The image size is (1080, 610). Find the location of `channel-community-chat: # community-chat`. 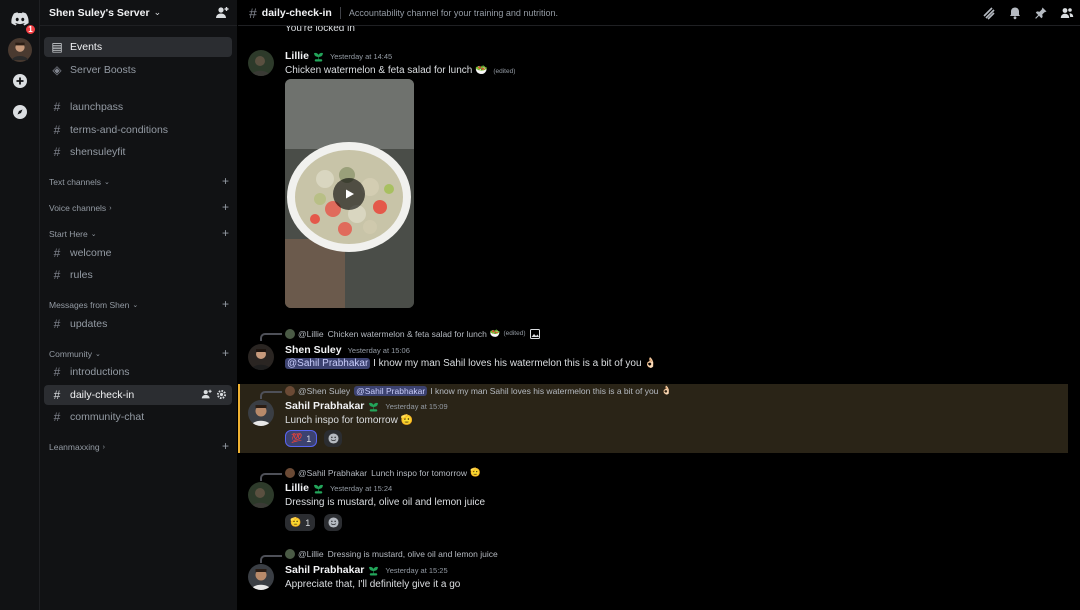

channel-community-chat: # community-chat is located at coordinates (138, 417).